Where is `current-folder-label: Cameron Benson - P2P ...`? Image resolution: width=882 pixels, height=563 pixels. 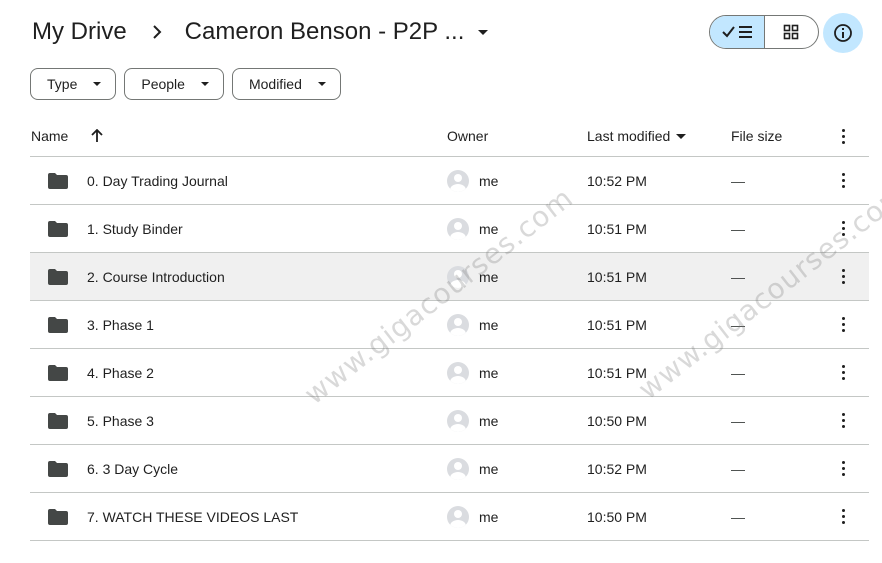 current-folder-label: Cameron Benson - P2P ... is located at coordinates (324, 31).